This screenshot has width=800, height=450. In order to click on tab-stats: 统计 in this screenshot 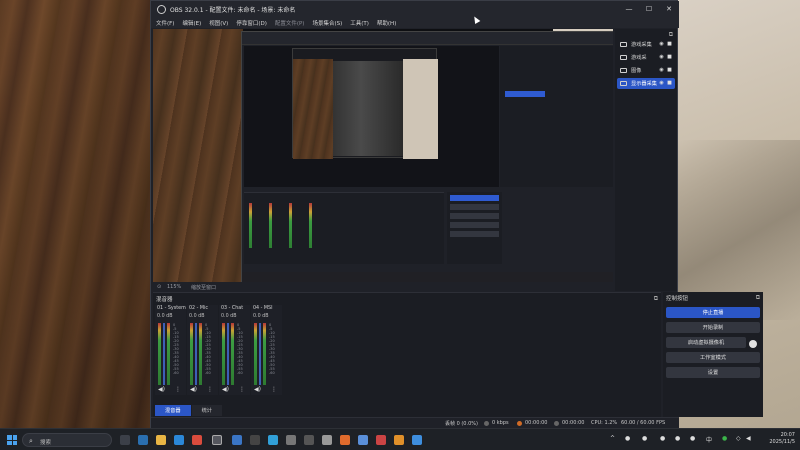, I will do `click(206, 410)`.